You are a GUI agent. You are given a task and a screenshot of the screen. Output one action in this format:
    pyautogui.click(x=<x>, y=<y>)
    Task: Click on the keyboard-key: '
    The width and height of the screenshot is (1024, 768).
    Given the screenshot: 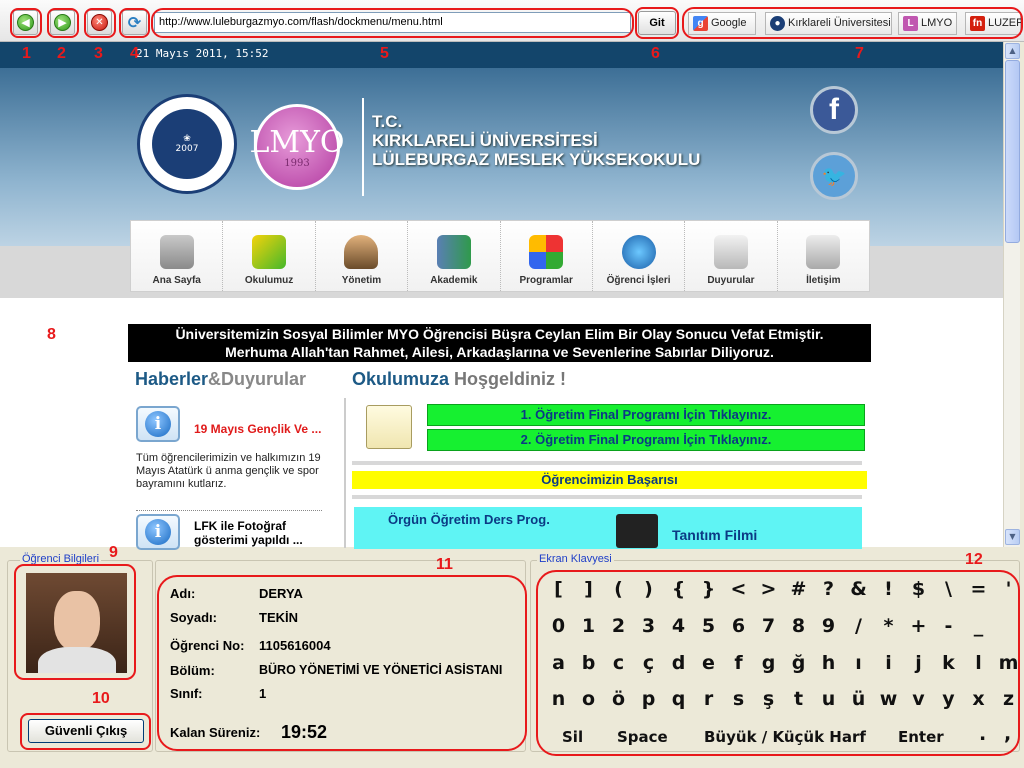 What is the action you would take?
    pyautogui.click(x=1008, y=589)
    